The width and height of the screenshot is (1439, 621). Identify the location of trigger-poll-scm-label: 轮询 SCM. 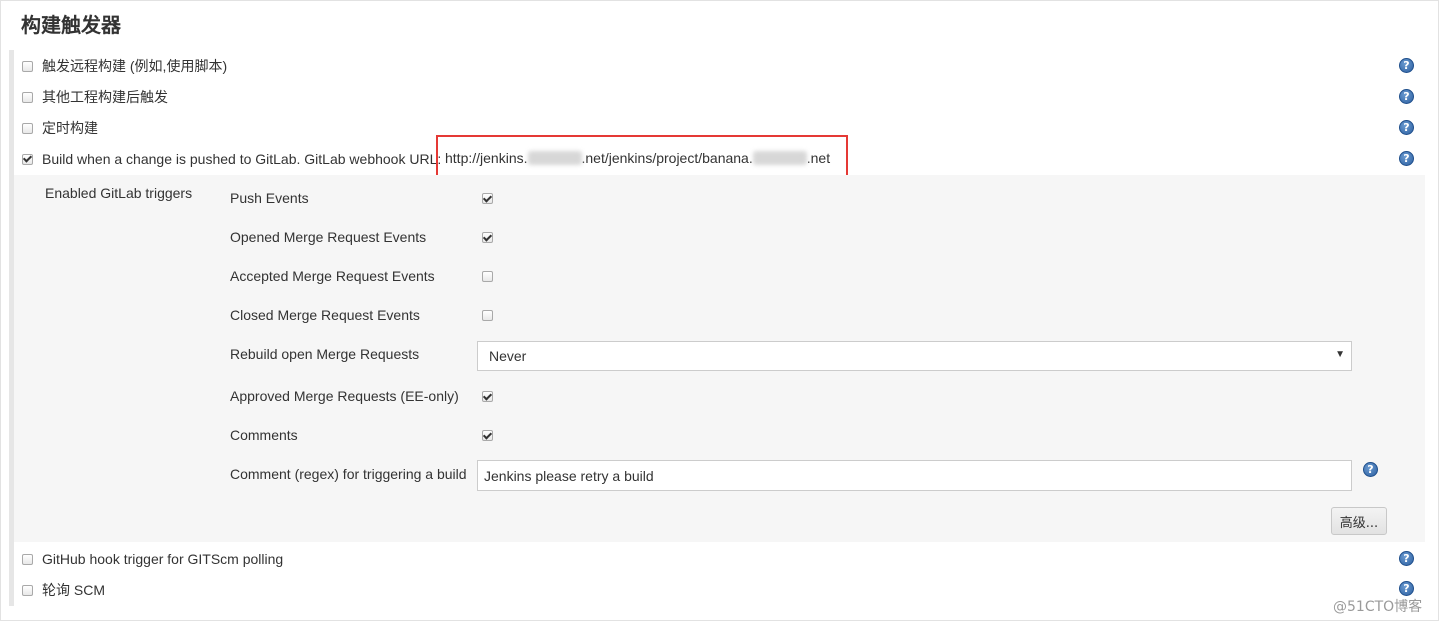
(73, 590).